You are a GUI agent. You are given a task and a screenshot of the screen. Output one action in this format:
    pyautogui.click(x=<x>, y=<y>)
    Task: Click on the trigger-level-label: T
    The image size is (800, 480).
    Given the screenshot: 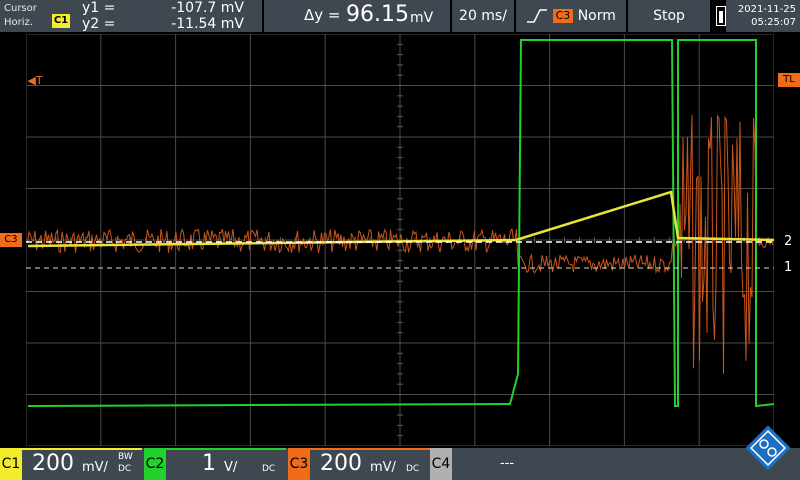 What is the action you would take?
    pyautogui.click(x=39, y=80)
    